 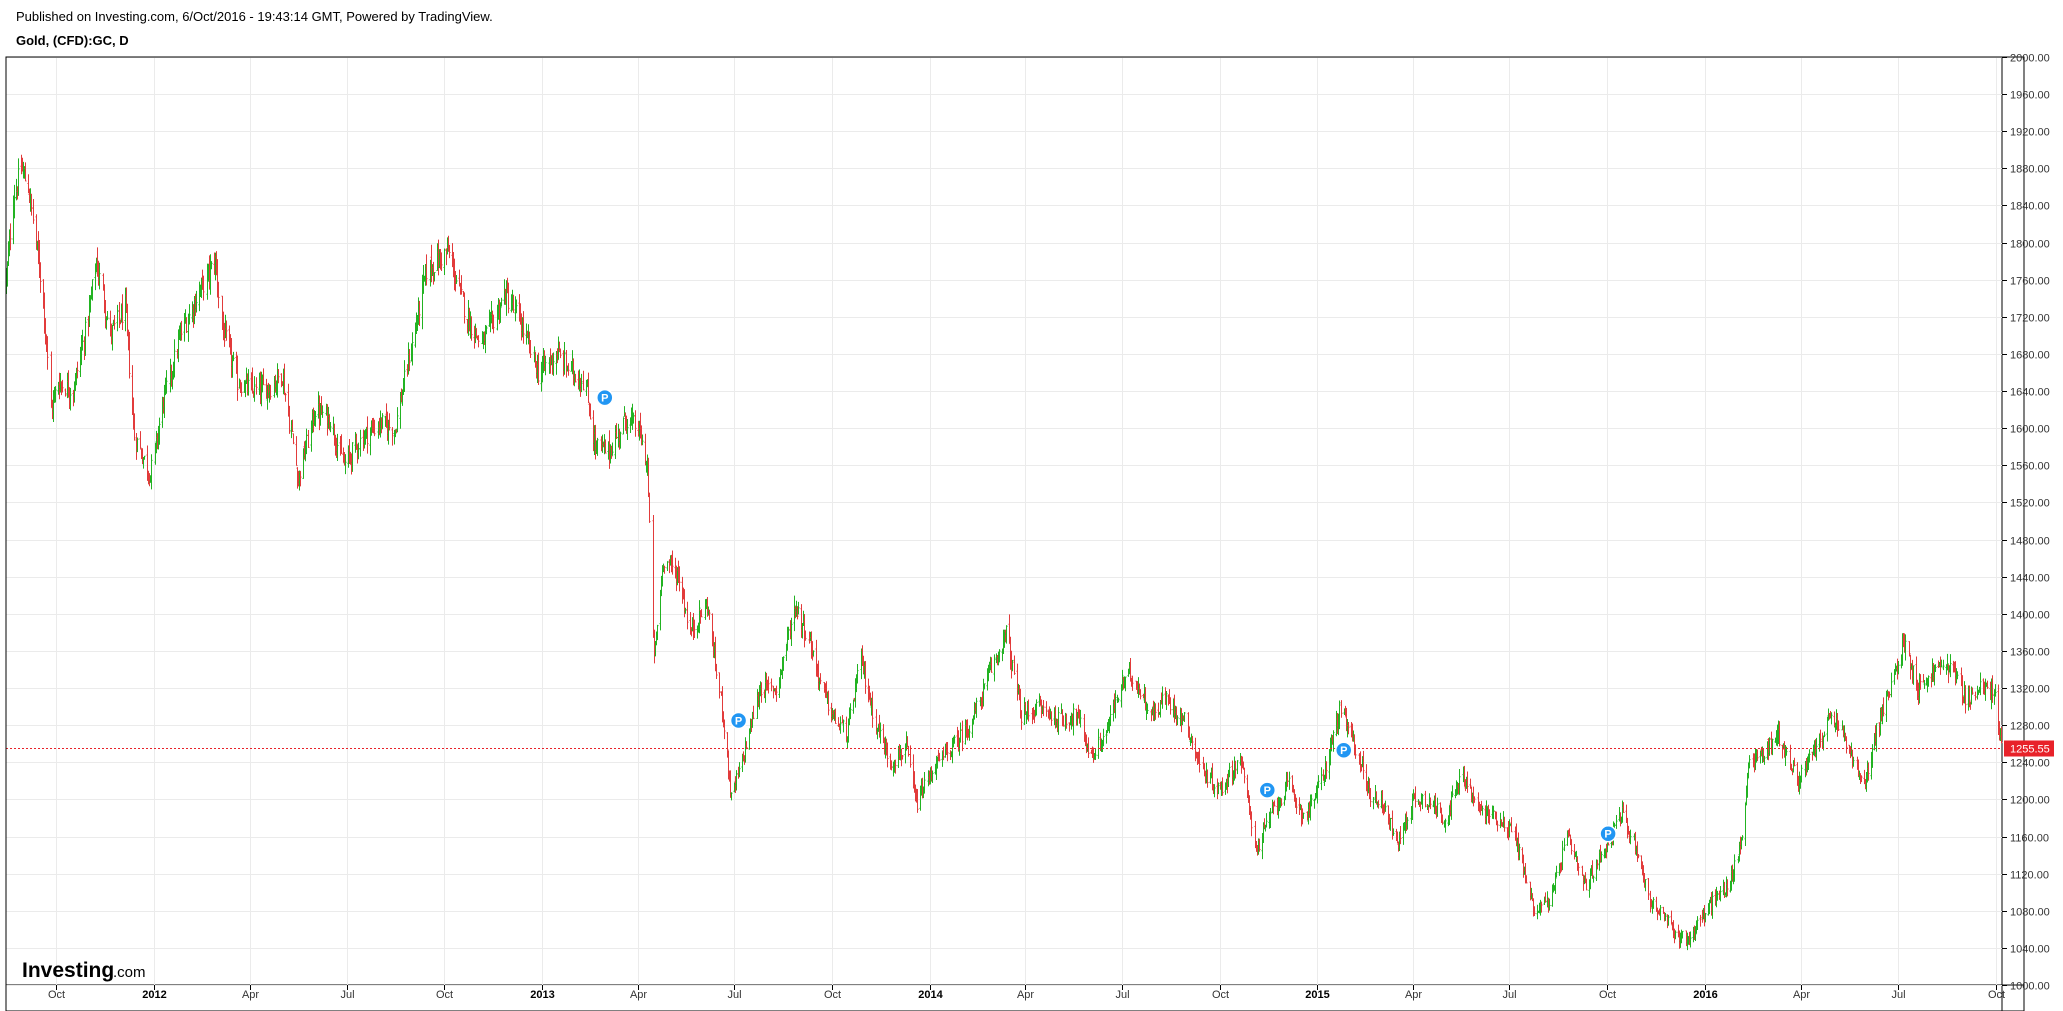 I want to click on x-tick-label: 2016, so click(x=1705, y=995).